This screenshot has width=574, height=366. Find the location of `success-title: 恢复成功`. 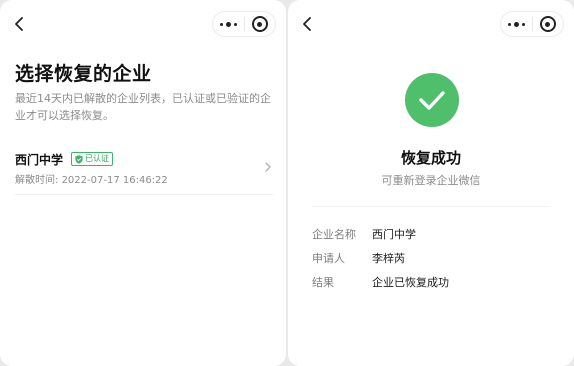

success-title: 恢复成功 is located at coordinates (430, 158).